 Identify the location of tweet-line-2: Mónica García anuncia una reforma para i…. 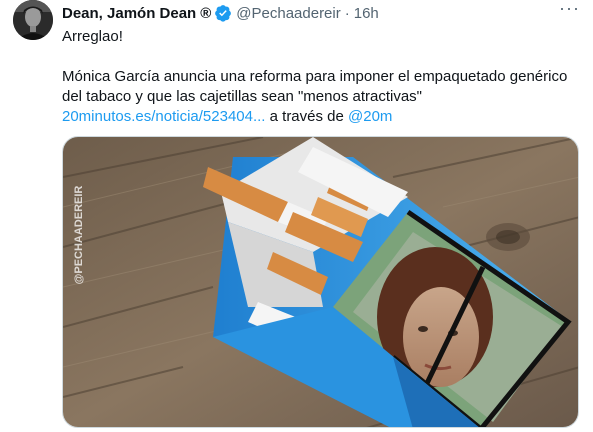
(315, 86).